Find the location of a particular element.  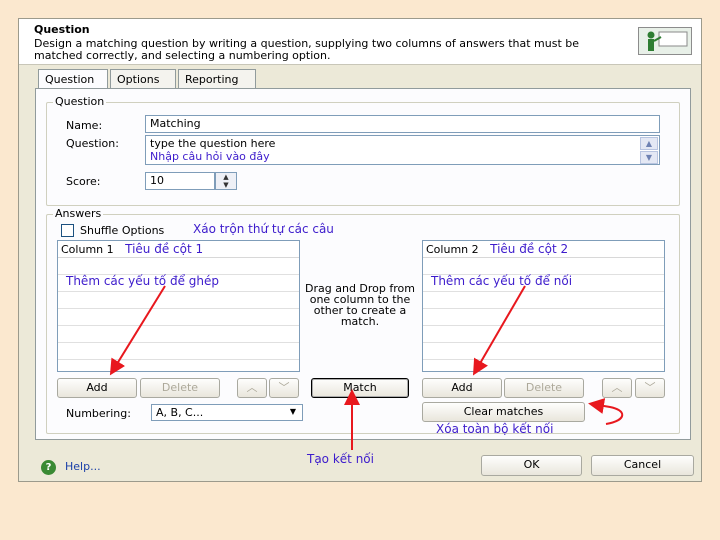

clear-note-annotation: Xóa toàn bộ kết nối is located at coordinates (495, 429).